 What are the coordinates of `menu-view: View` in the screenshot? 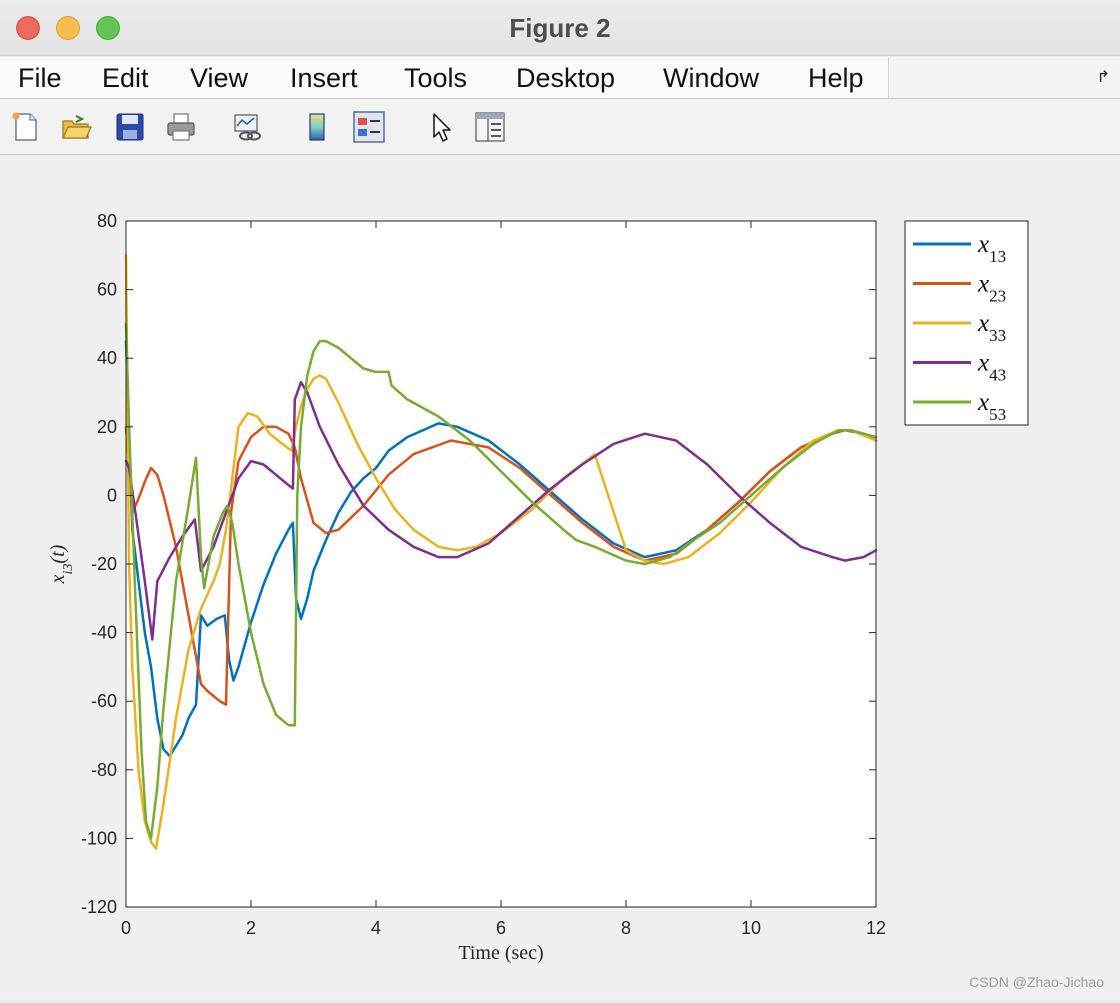 It's located at (219, 78).